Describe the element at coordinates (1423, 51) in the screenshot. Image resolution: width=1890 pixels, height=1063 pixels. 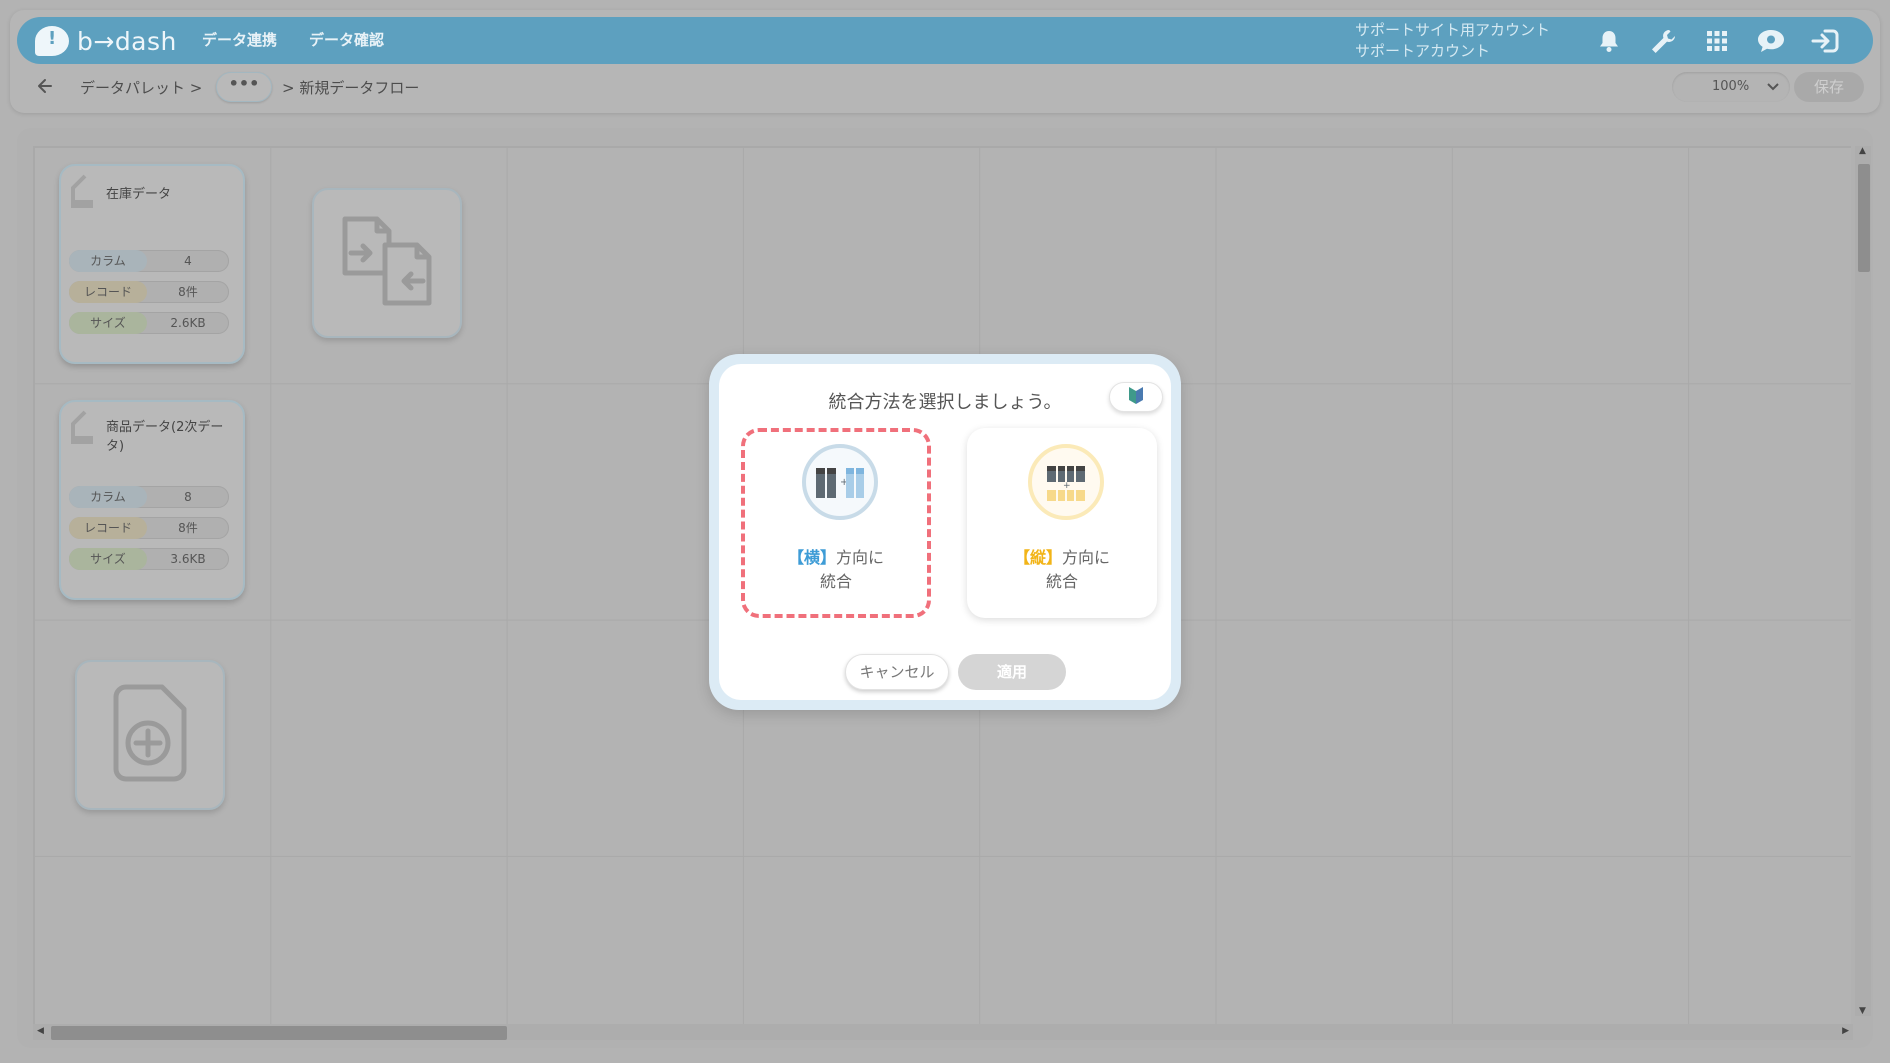
I see `account-user: サポートアカウント` at that location.